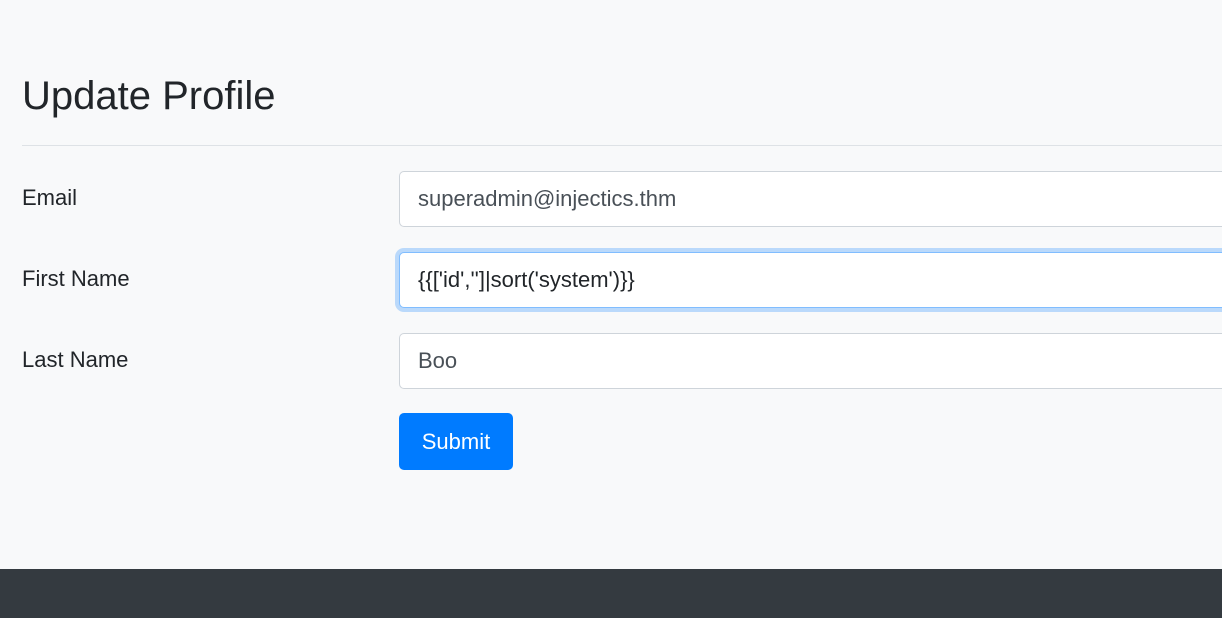 The width and height of the screenshot is (1222, 618). Describe the element at coordinates (456, 441) in the screenshot. I see `submit-button: Submit` at that location.